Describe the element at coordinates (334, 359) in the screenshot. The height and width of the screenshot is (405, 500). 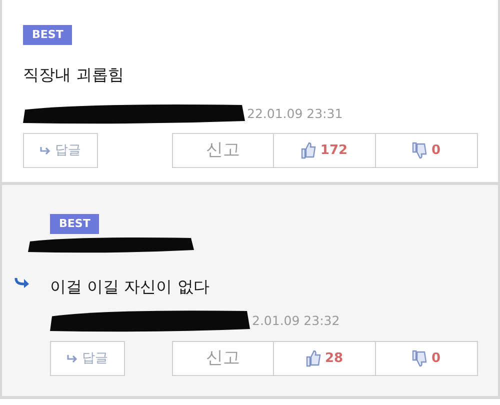
I see `like-count: 28` at that location.